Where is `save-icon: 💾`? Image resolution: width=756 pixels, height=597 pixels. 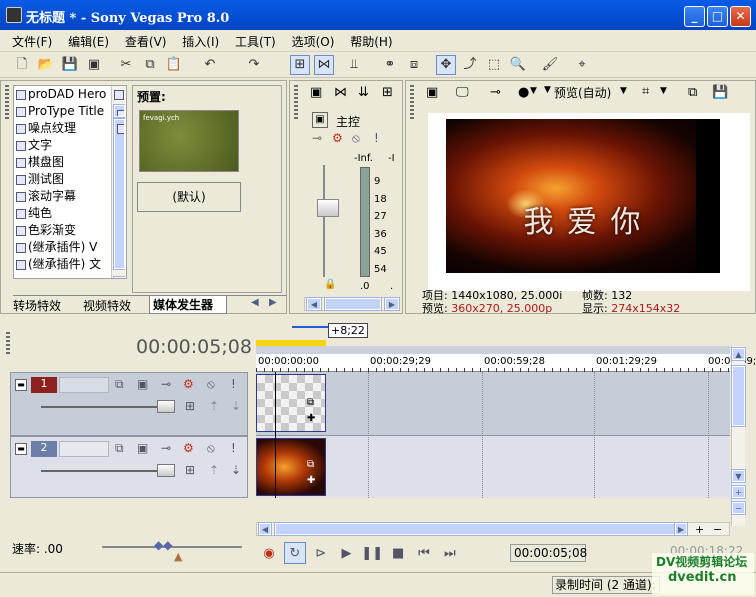 save-icon: 💾 is located at coordinates (70, 65).